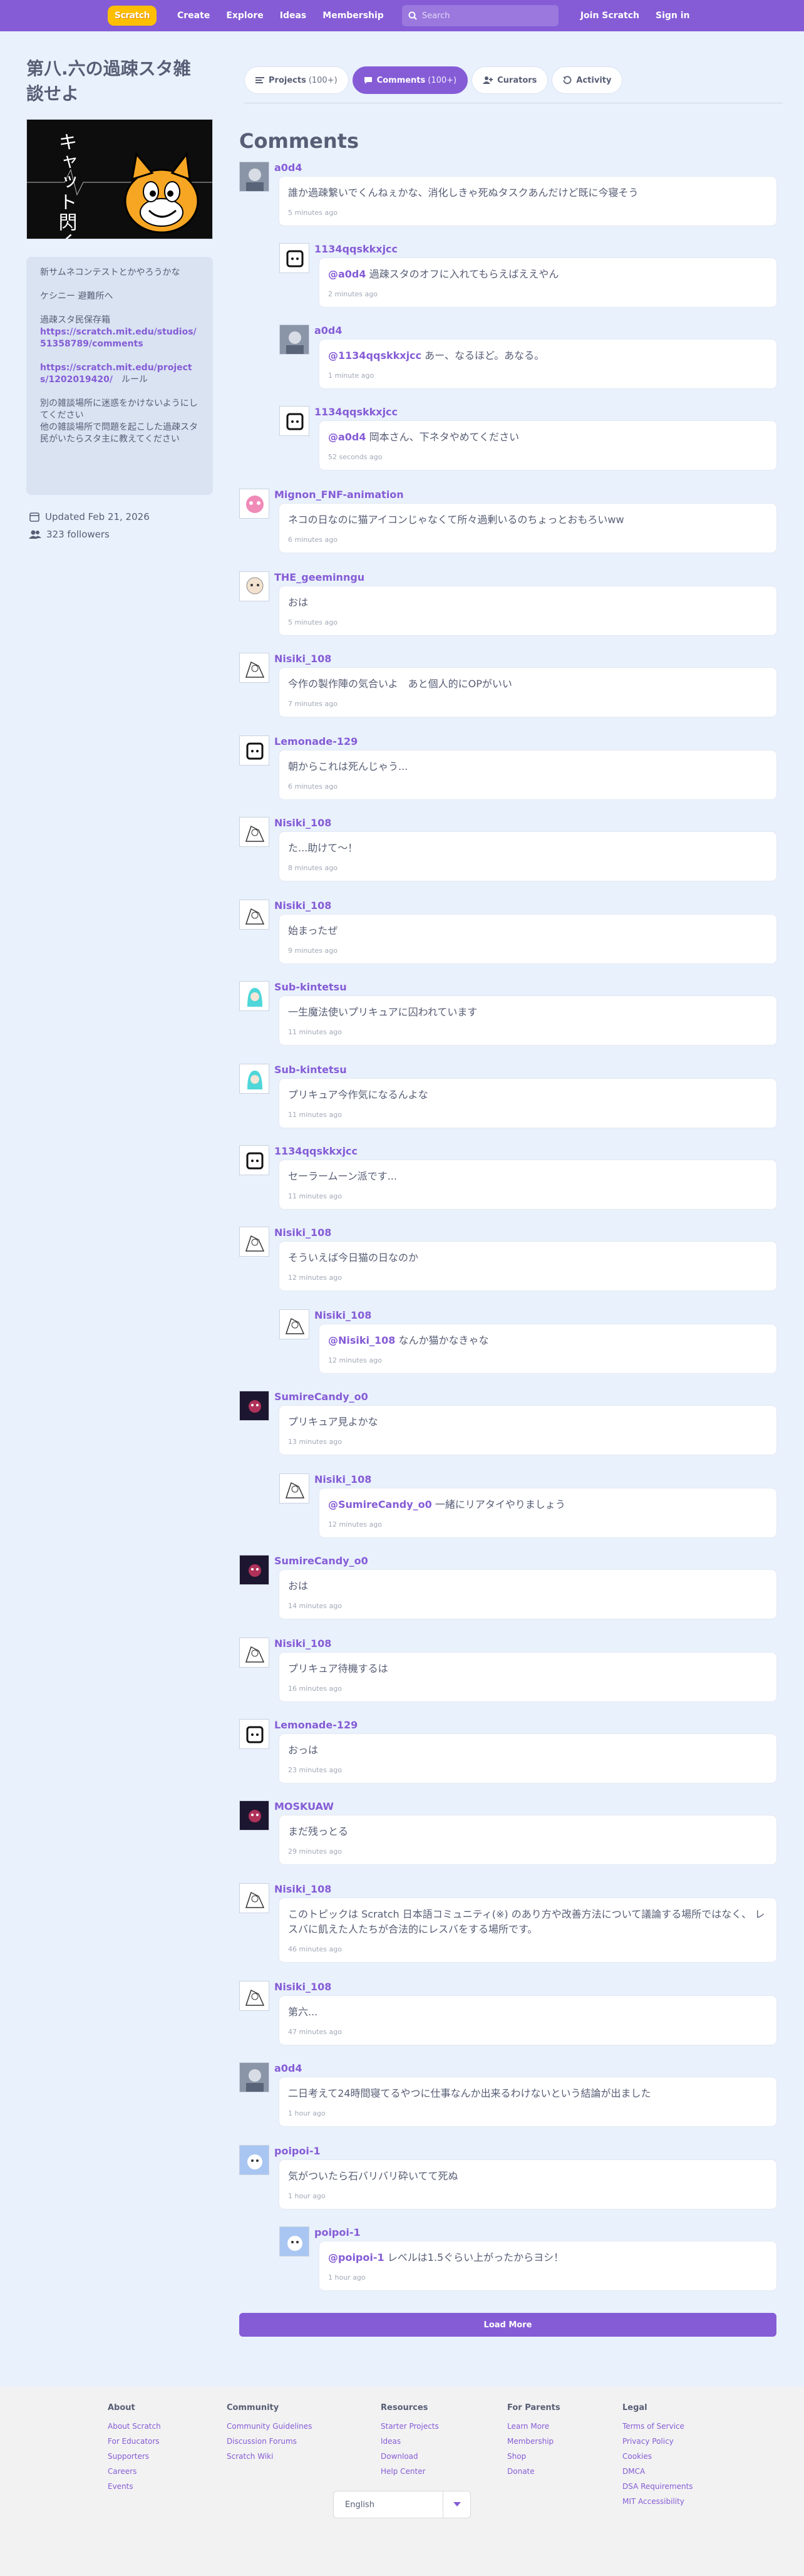 The height and width of the screenshot is (2576, 804). Describe the element at coordinates (134, 2486) in the screenshot. I see `footer-link: Events` at that location.